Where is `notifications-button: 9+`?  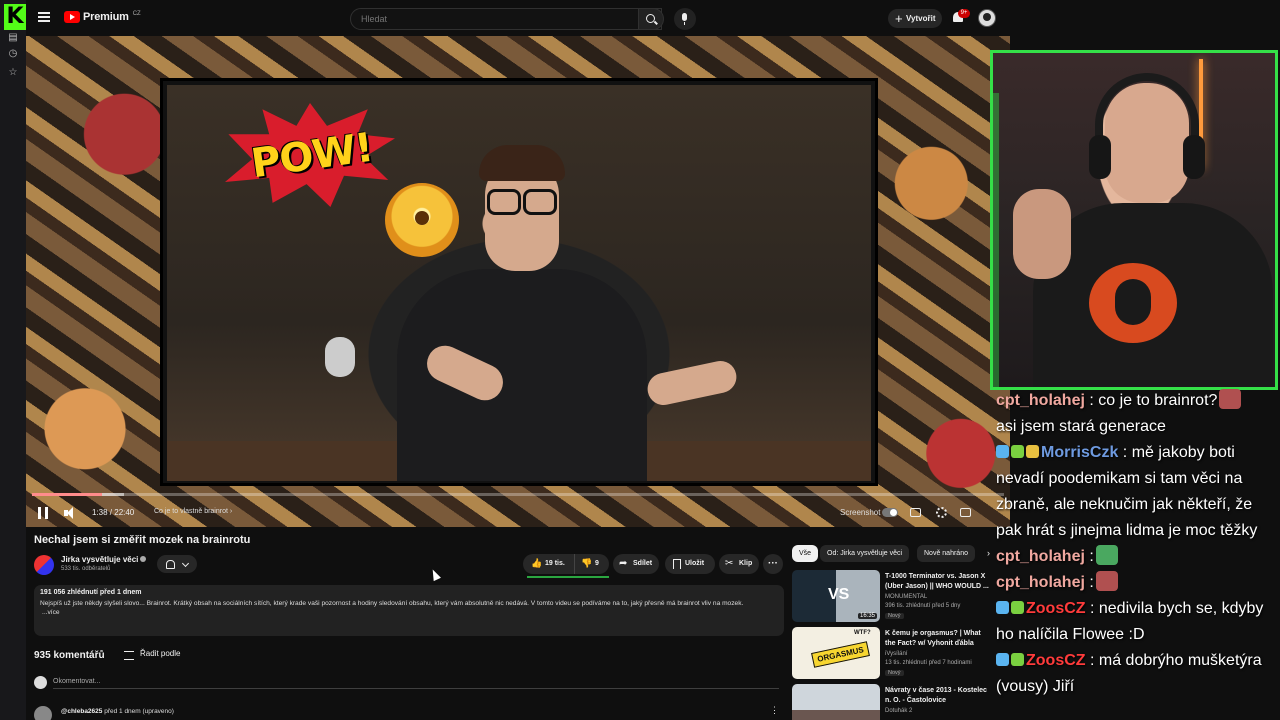 notifications-button: 9+ is located at coordinates (961, 17).